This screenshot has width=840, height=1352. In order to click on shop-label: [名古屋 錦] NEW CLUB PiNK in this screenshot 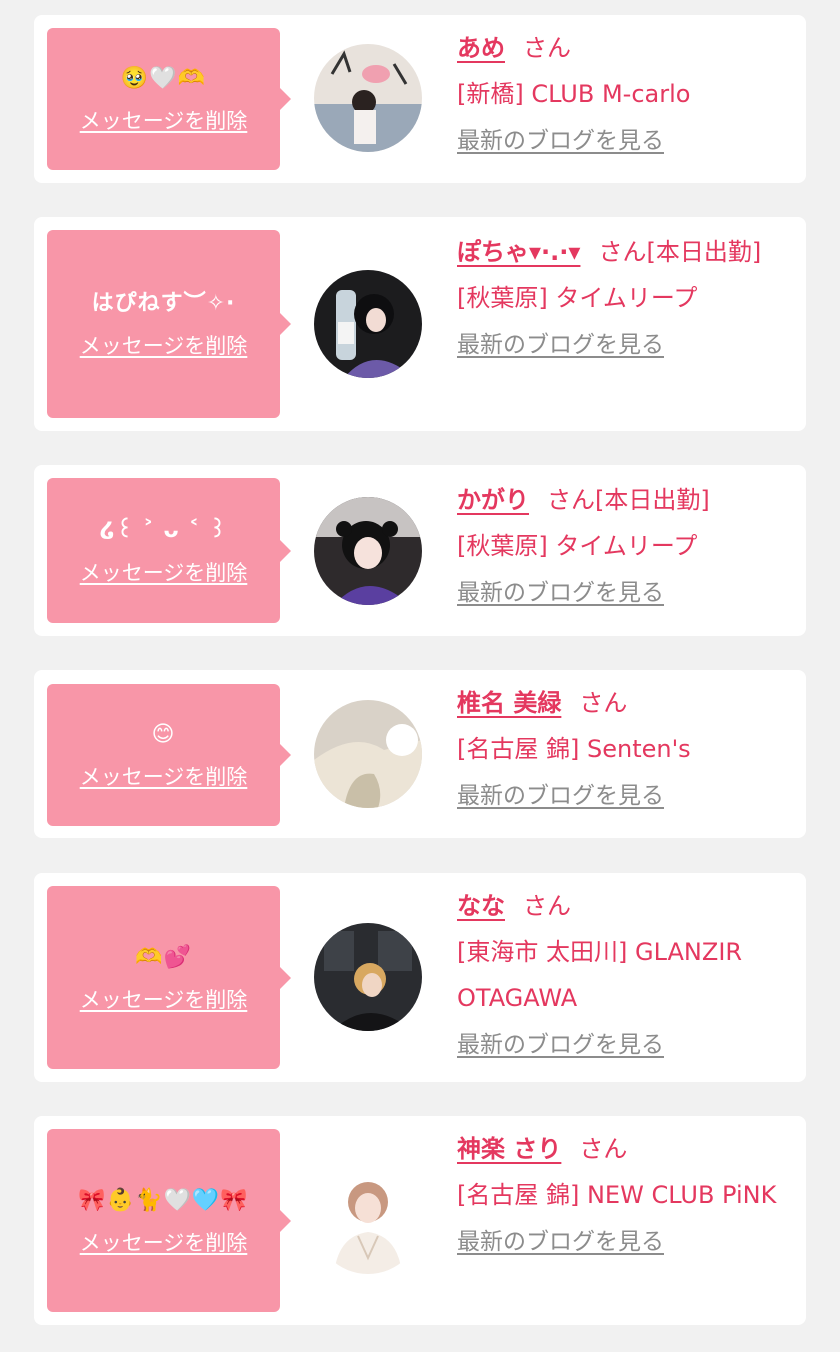, I will do `click(617, 1195)`.